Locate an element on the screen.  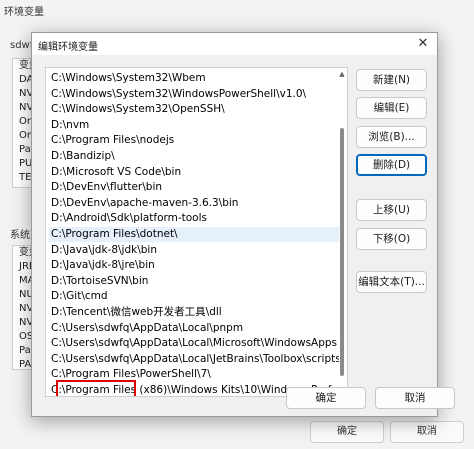
parent-cancel-button: 取消 is located at coordinates (427, 432).